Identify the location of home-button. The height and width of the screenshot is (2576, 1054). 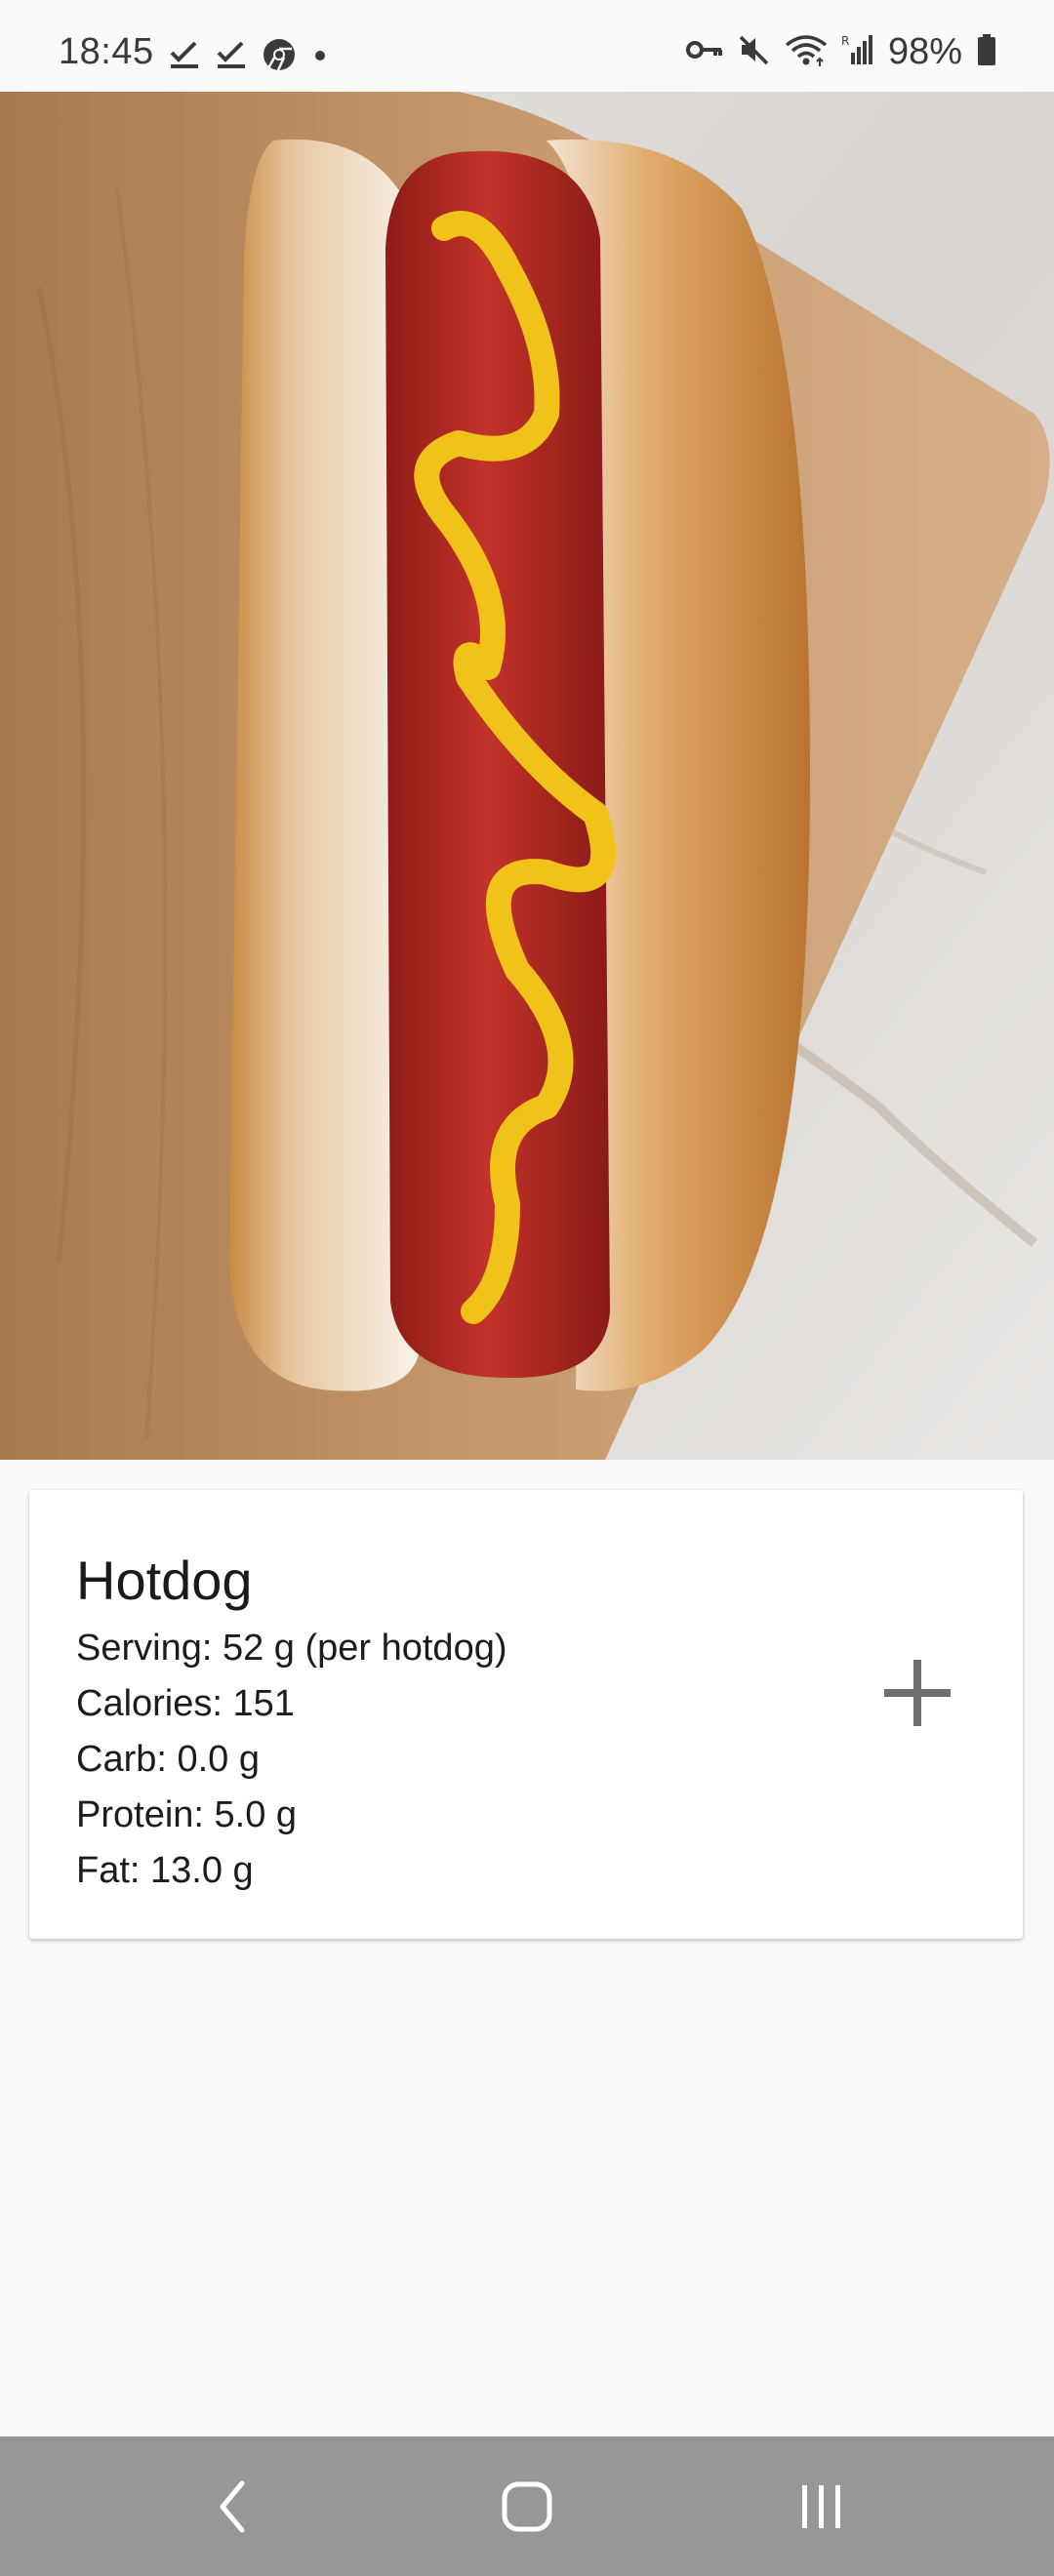
(527, 2506).